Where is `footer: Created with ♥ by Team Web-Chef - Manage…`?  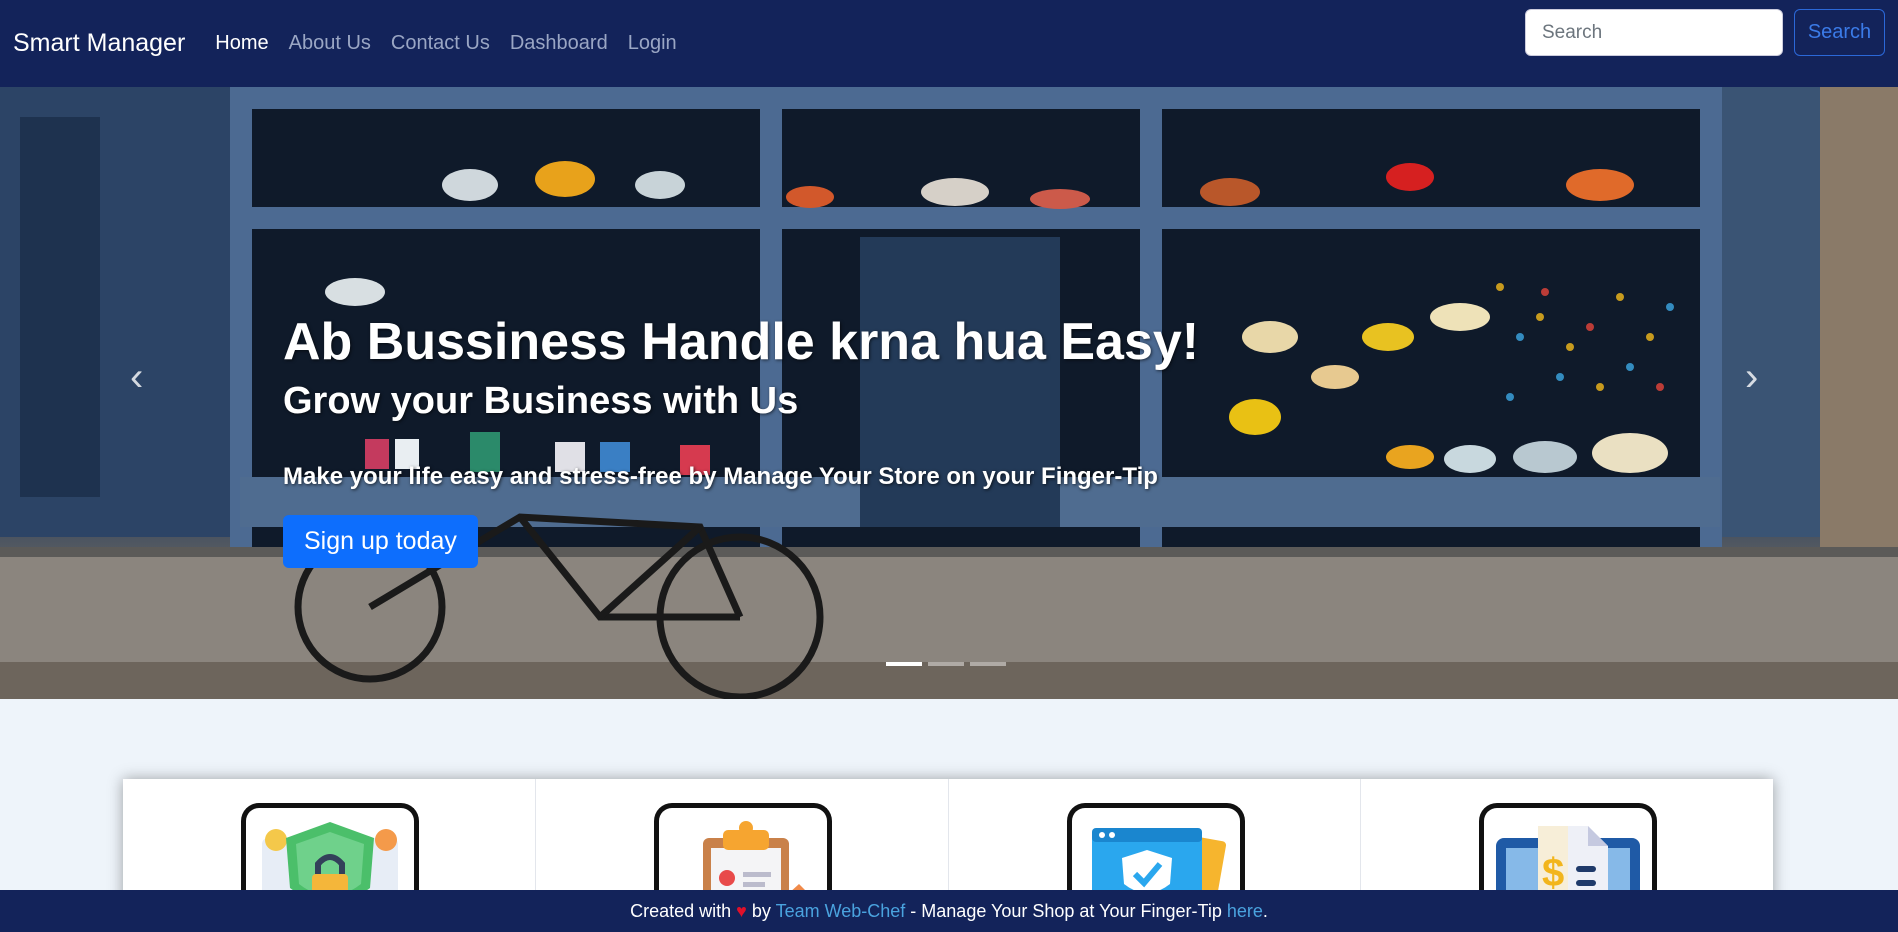 footer: Created with ♥ by Team Web-Chef - Manage… is located at coordinates (949, 911).